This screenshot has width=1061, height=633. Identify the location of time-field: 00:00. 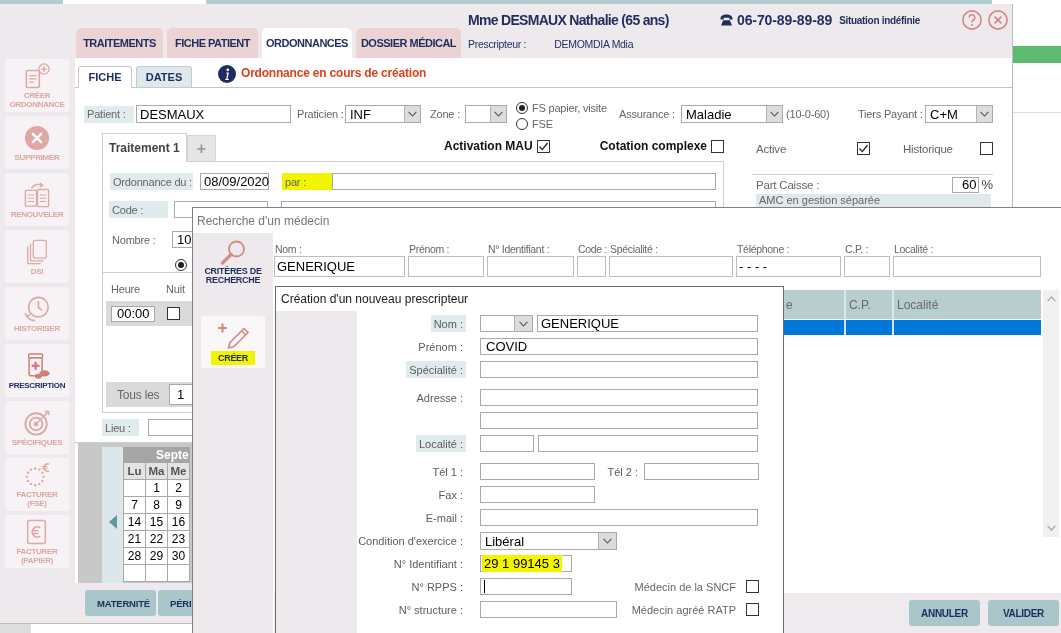
(133, 313).